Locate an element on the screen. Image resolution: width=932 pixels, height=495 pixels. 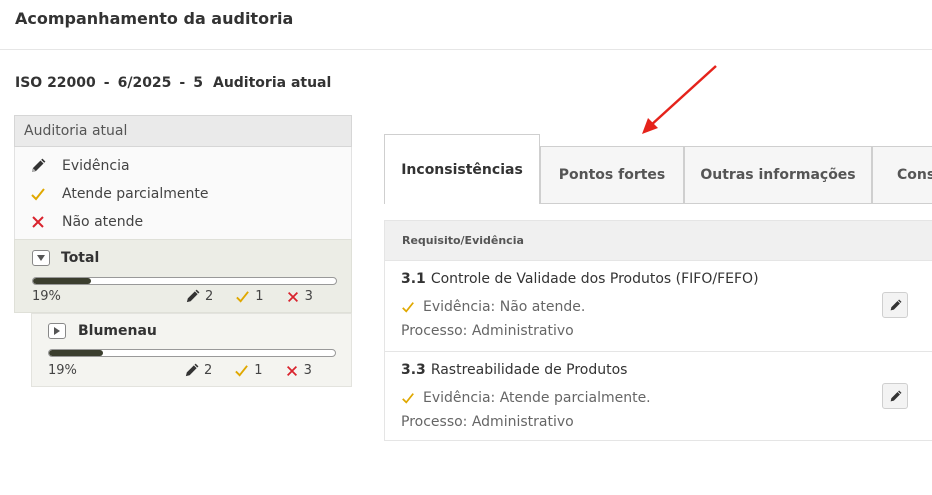
legend-item-partial: Atende parcialmente is located at coordinates (183, 194).